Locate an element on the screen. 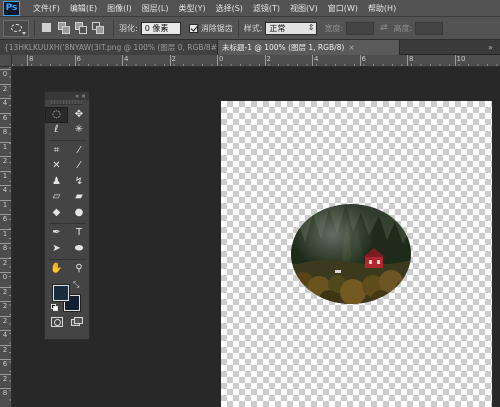  screen-mode-icon is located at coordinates (77, 322).